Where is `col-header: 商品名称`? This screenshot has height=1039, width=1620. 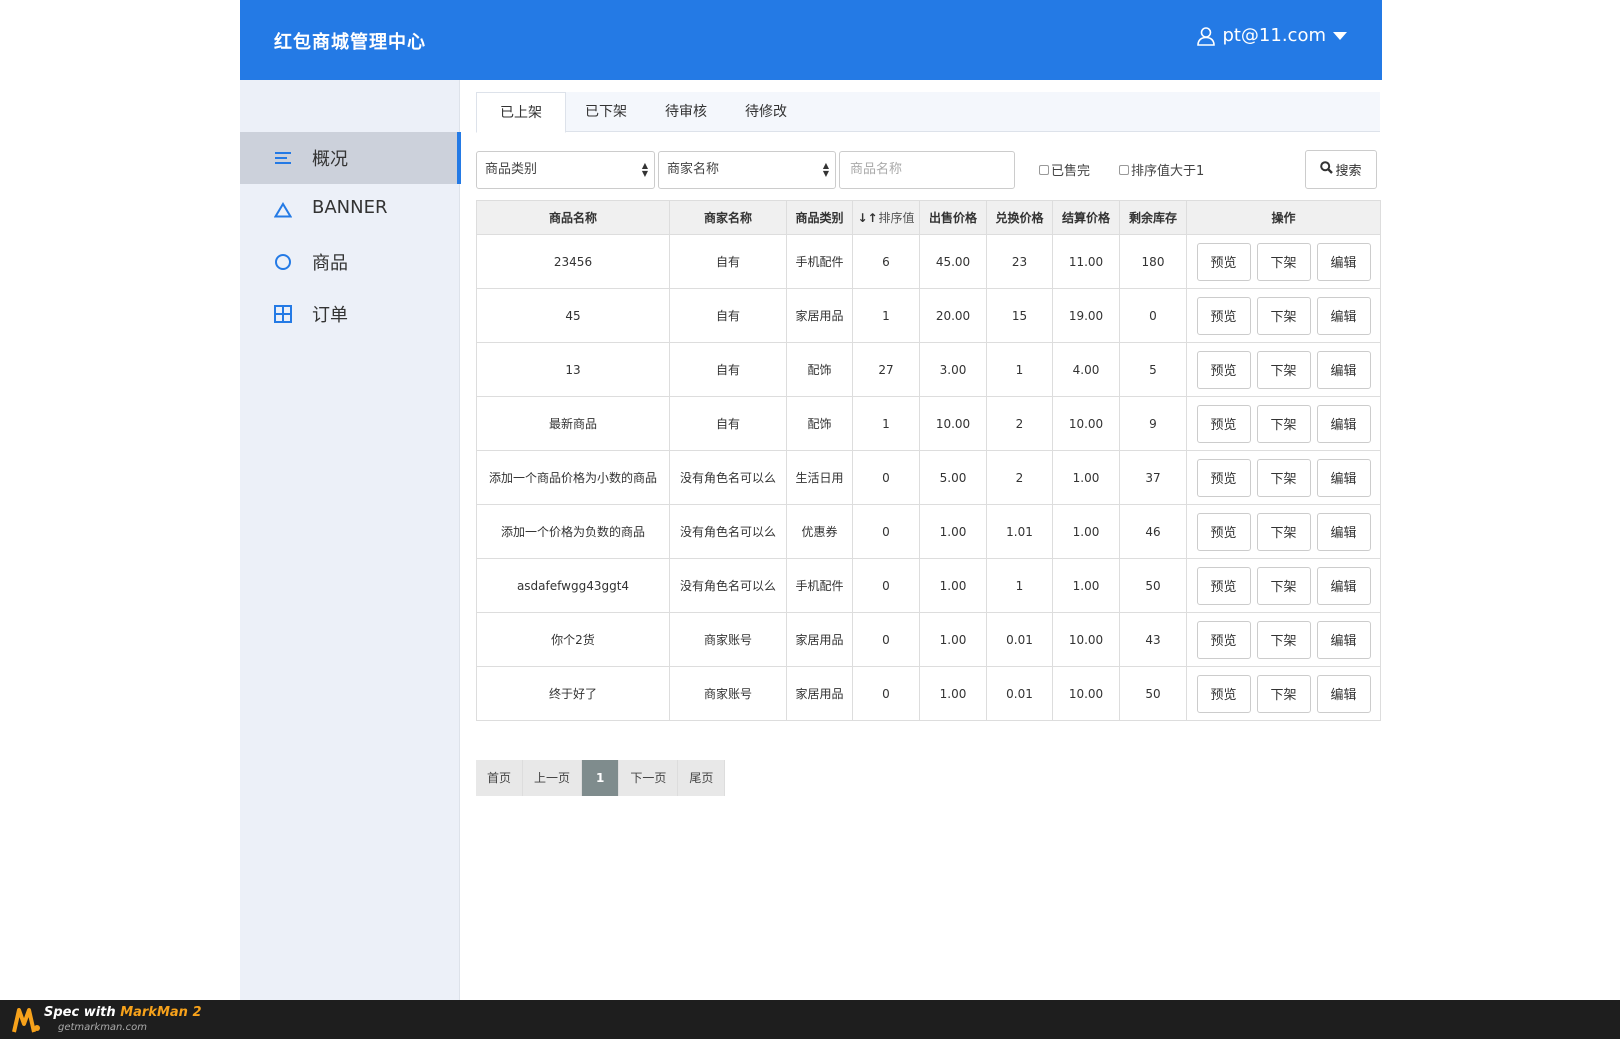 col-header: 商品名称 is located at coordinates (573, 217).